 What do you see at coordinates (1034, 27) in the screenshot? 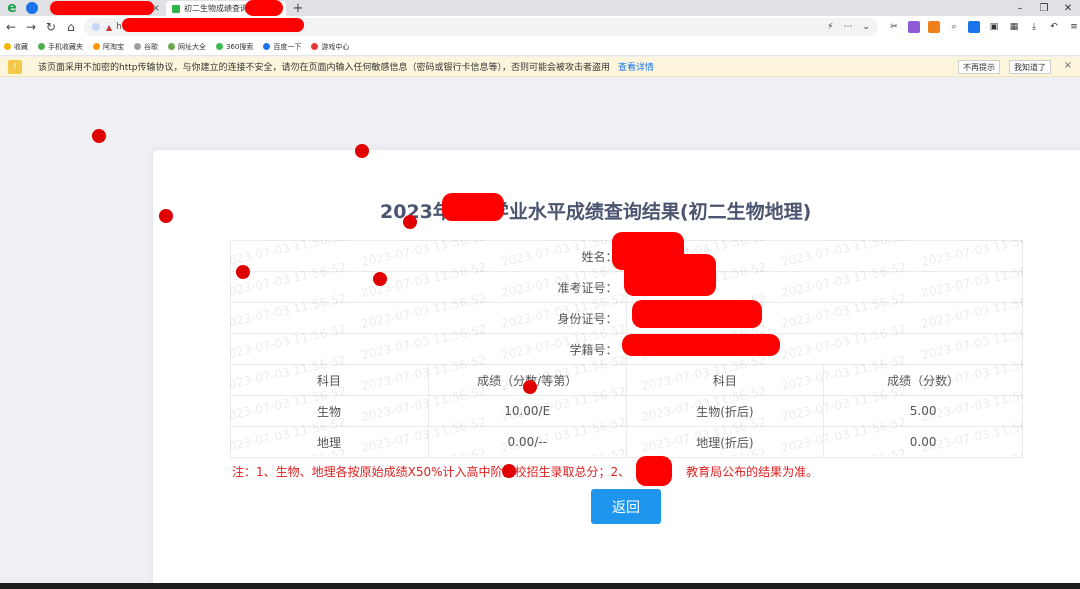
I see `download-icon: ⤓` at bounding box center [1034, 27].